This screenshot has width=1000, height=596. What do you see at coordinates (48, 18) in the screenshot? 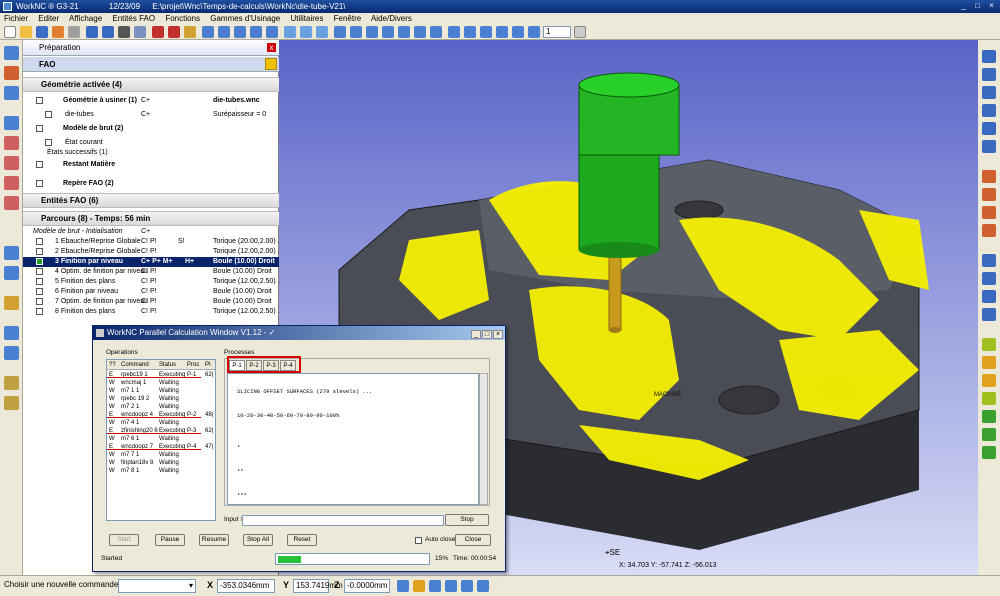
I see `menu-editer: Editer` at bounding box center [48, 18].